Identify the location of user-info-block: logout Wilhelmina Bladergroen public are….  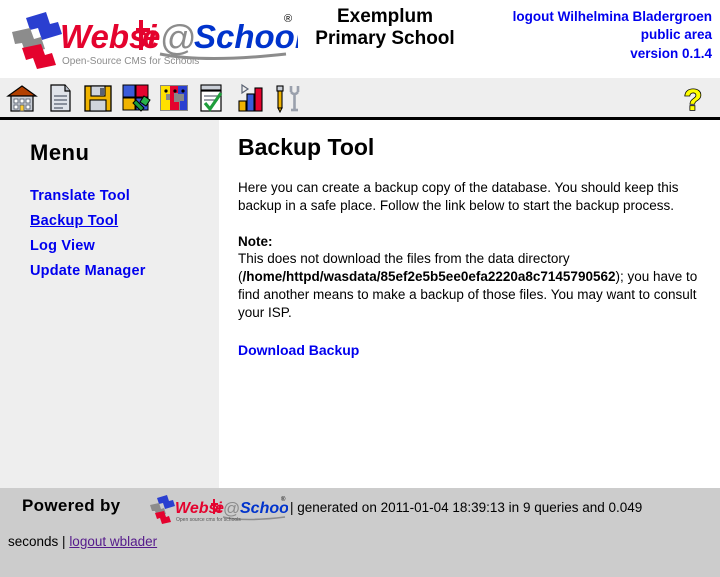
(612, 35).